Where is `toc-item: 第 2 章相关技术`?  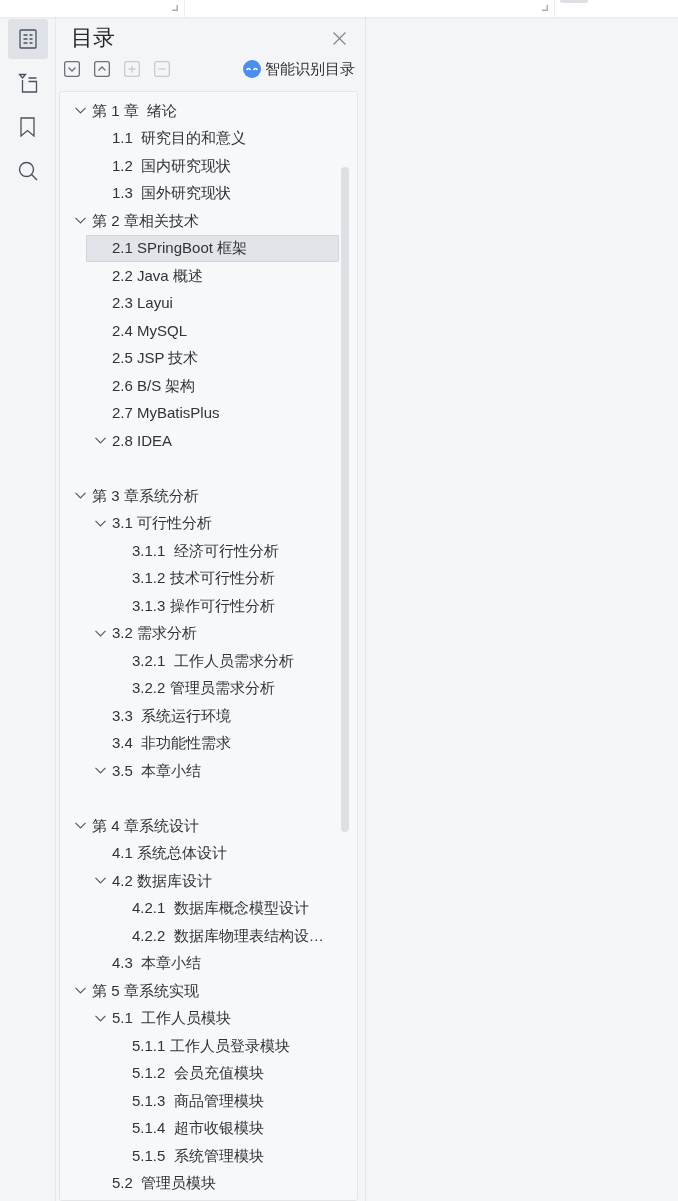
toc-item: 第 2 章相关技术 is located at coordinates (202, 221).